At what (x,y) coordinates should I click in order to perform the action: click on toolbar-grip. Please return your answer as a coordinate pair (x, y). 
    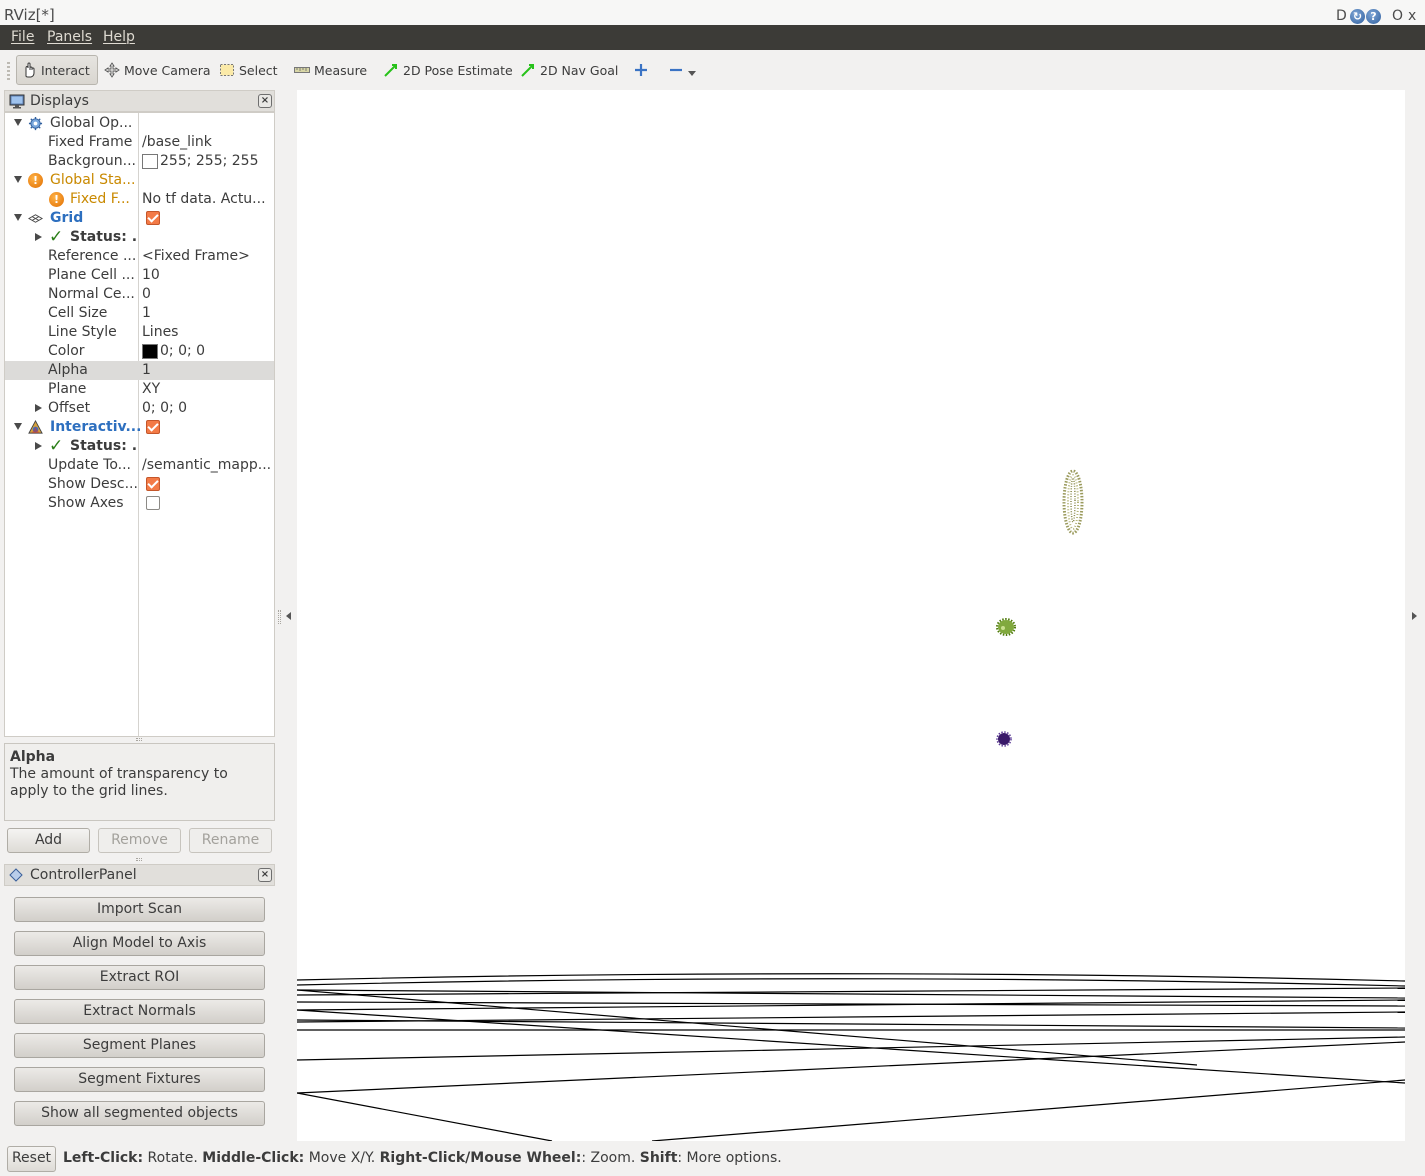
    Looking at the image, I should click on (8, 71).